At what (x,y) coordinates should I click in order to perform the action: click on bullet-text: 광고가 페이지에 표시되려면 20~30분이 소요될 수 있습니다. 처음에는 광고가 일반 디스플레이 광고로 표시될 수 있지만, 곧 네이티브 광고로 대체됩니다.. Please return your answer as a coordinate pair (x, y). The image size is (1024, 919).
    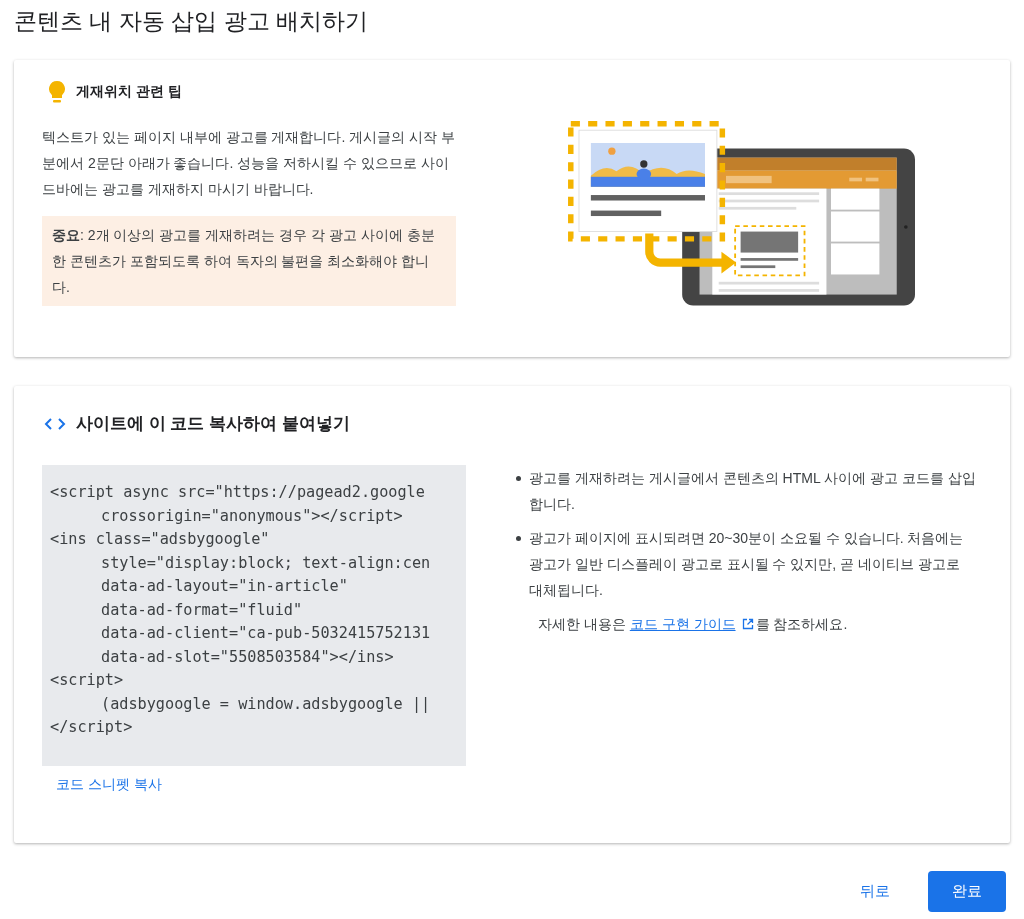
    Looking at the image, I should click on (747, 564).